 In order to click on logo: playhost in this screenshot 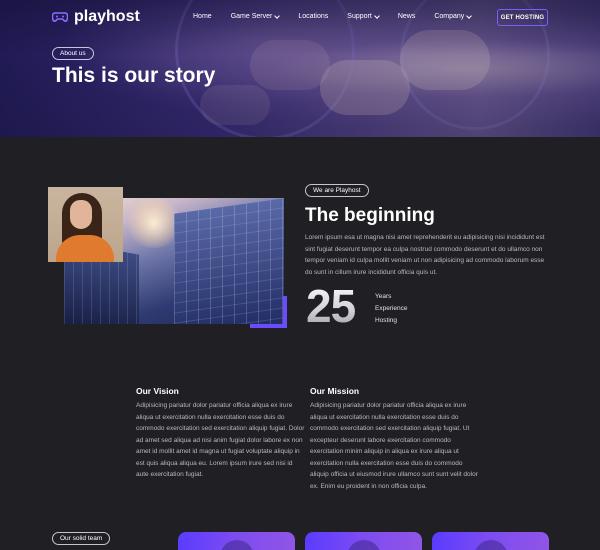, I will do `click(96, 17)`.